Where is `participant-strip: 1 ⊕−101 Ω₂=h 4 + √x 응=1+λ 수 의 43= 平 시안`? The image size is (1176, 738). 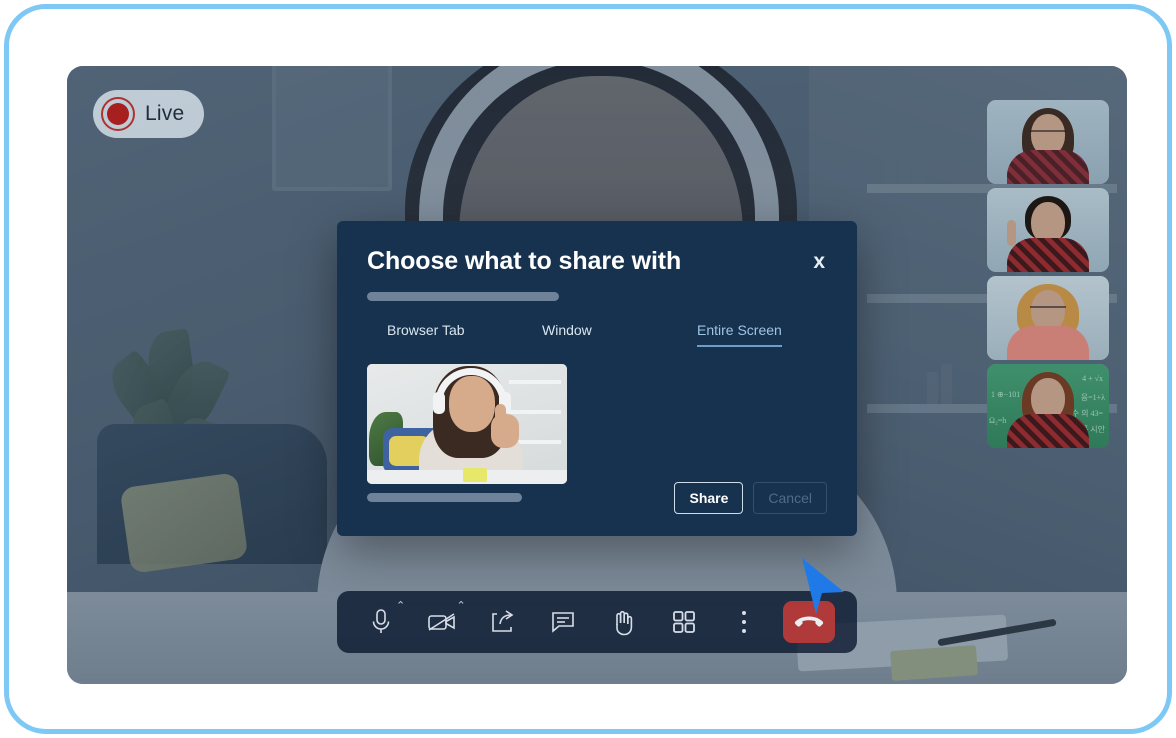
participant-strip: 1 ⊕−101 Ω₂=h 4 + √x 응=1+λ 수 의 43= 平 시안 is located at coordinates (1048, 274).